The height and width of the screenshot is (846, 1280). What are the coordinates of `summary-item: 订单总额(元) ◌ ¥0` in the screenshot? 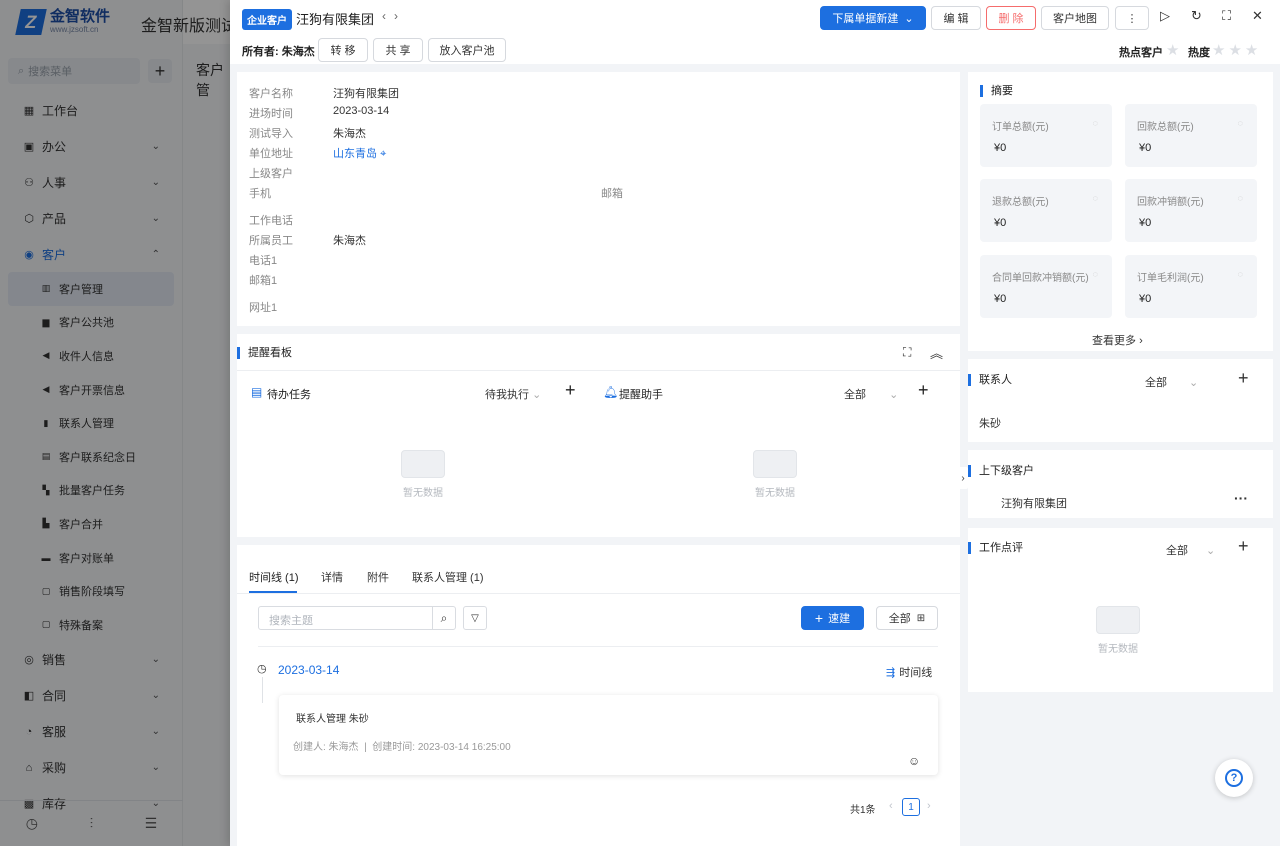 It's located at (1046, 135).